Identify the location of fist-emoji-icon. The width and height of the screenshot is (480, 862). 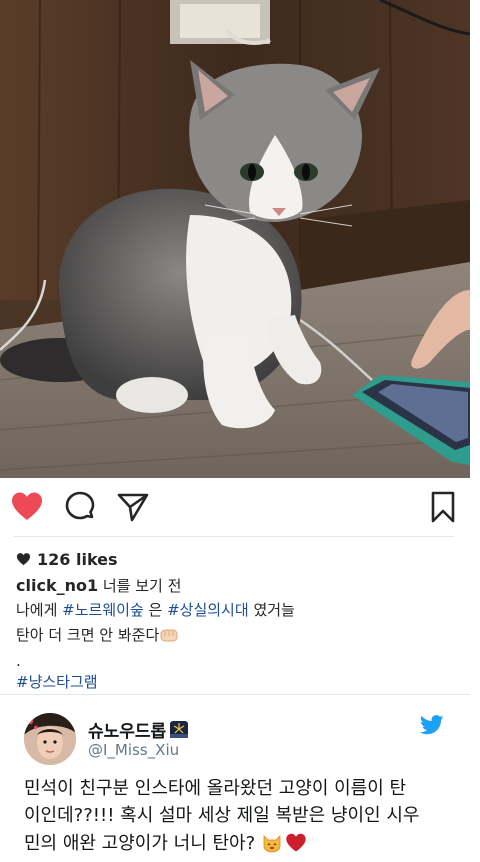
(169, 635).